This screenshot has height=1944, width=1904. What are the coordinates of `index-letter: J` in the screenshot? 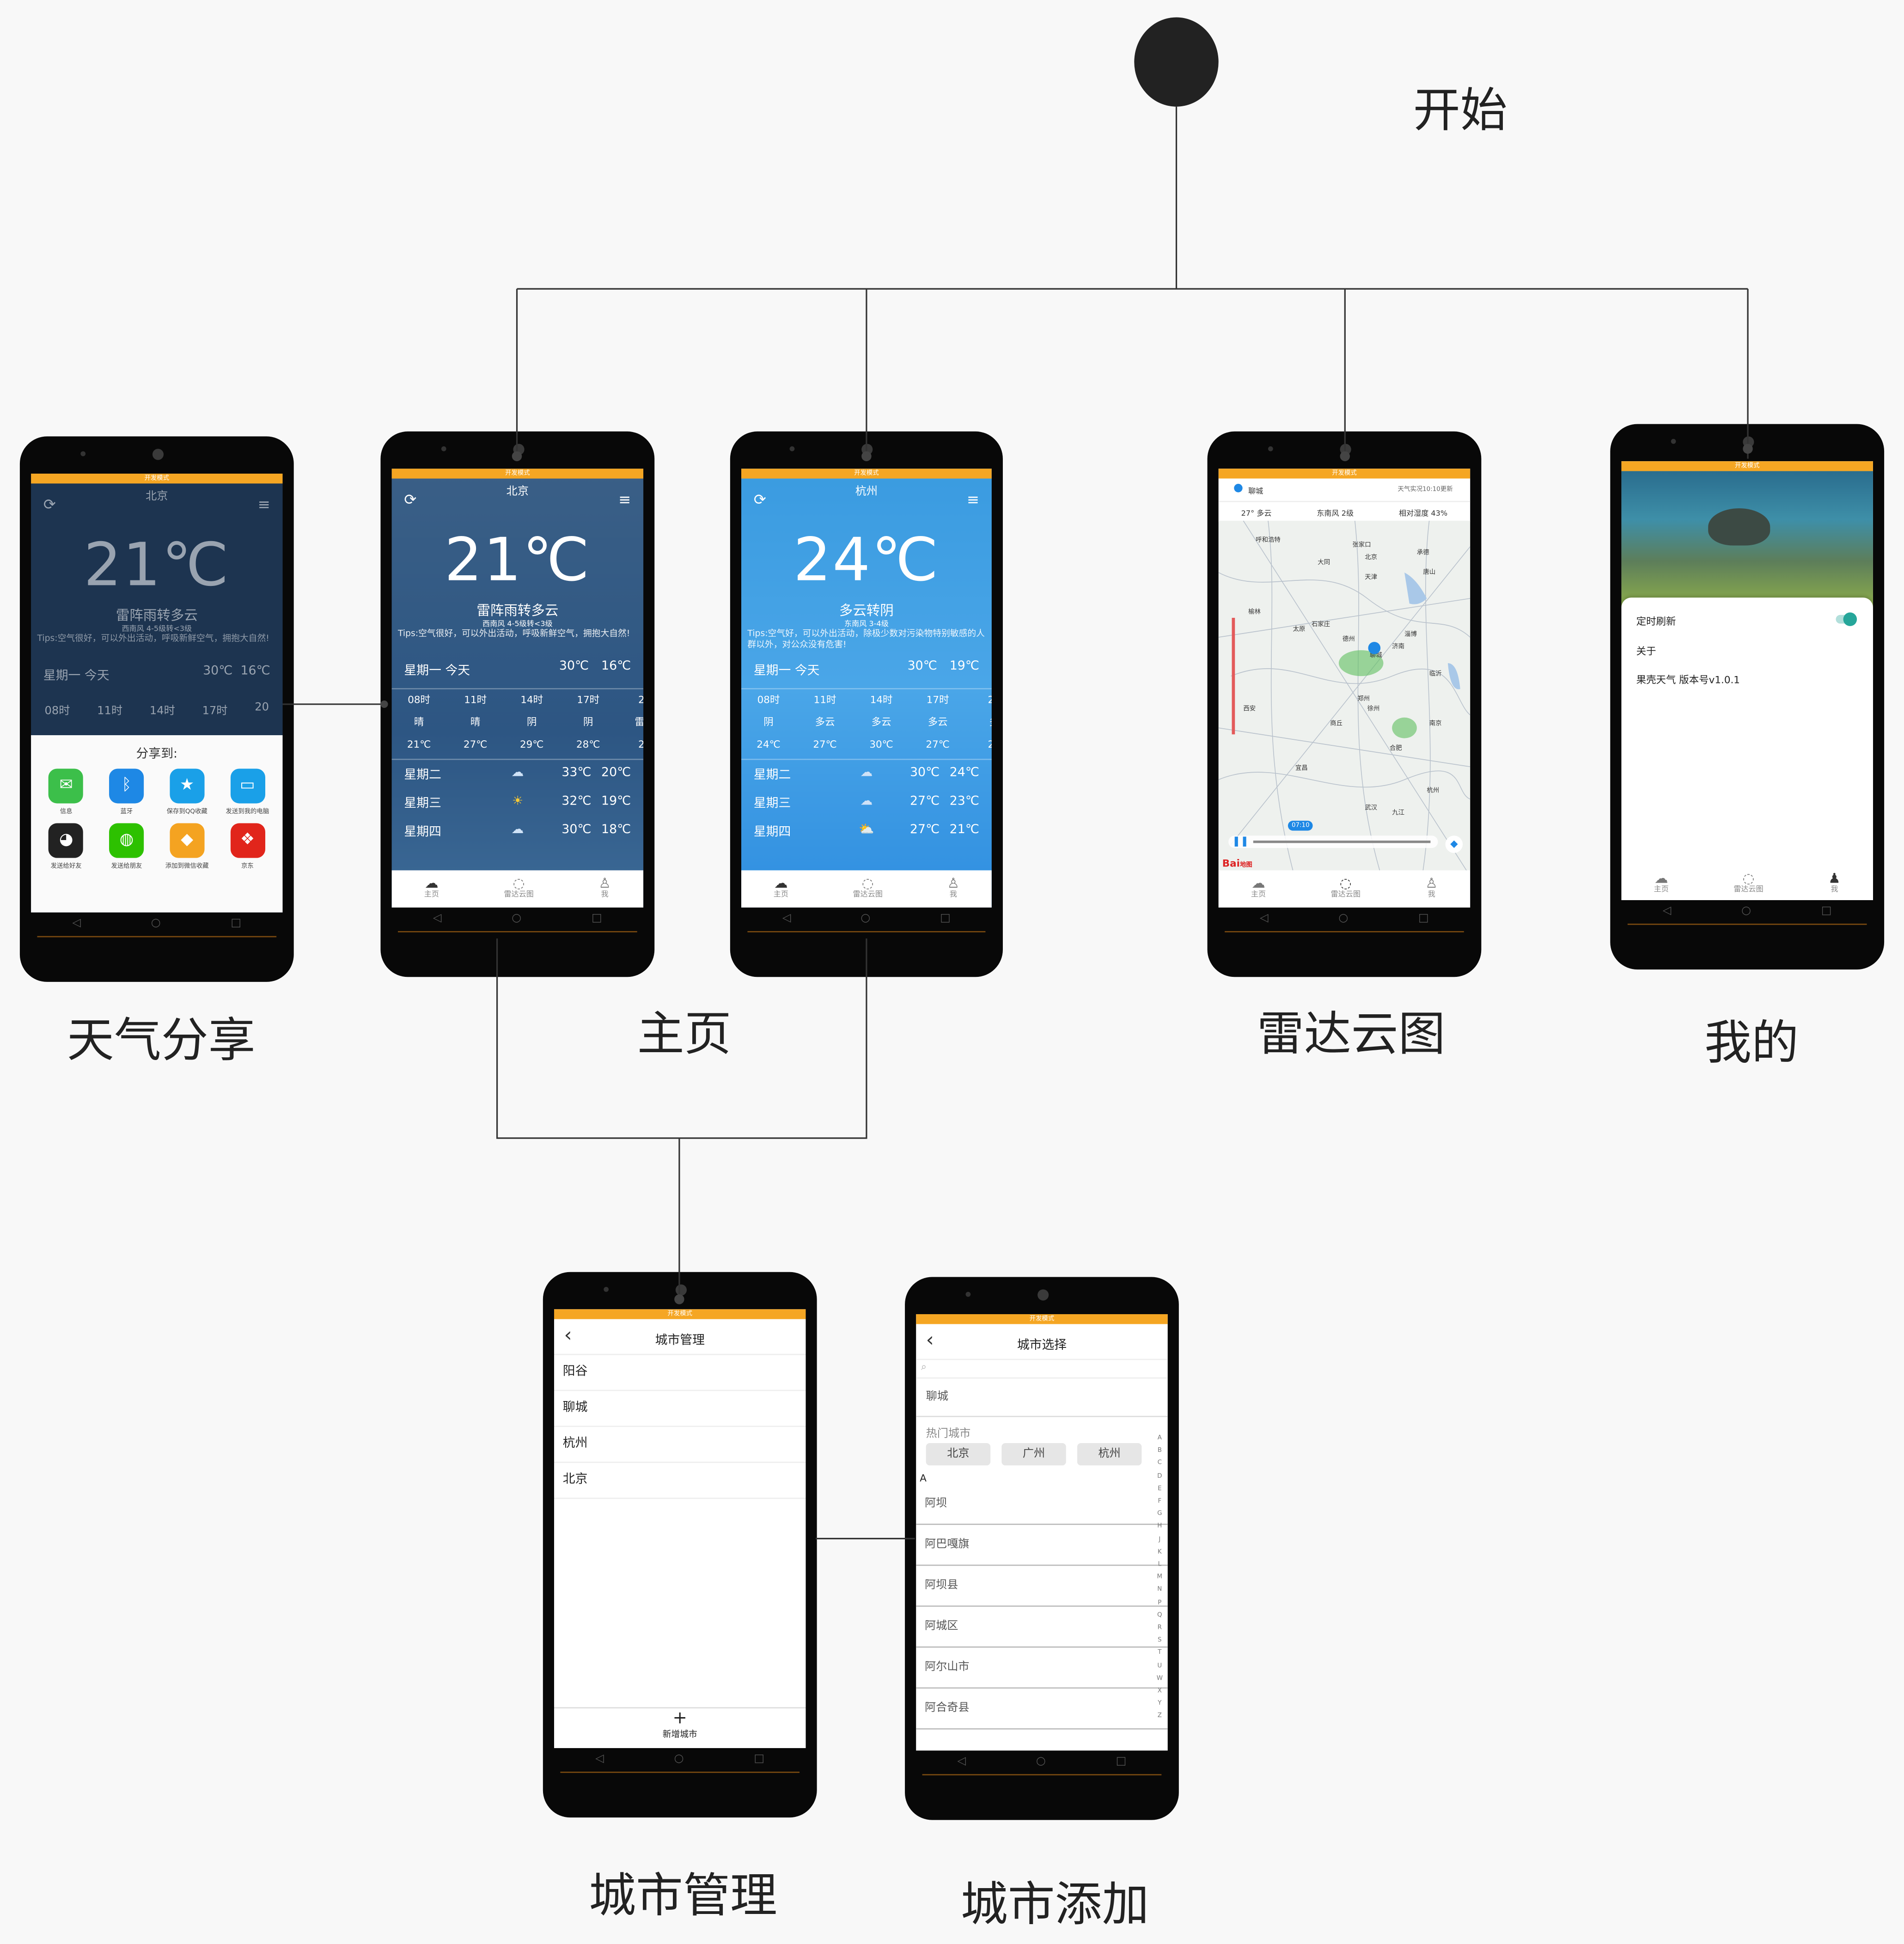 It's located at (1160, 1539).